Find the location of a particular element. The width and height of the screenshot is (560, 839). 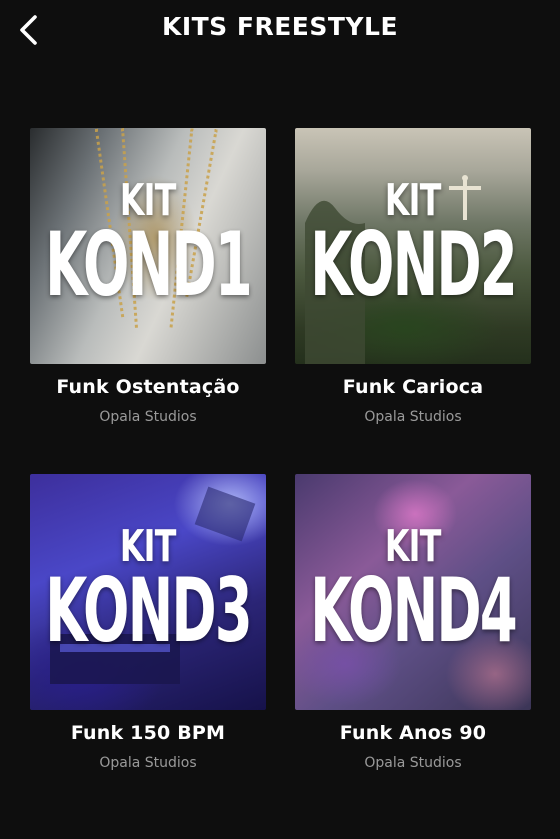

cover-text: KIT KOND3 is located at coordinates (148, 592).